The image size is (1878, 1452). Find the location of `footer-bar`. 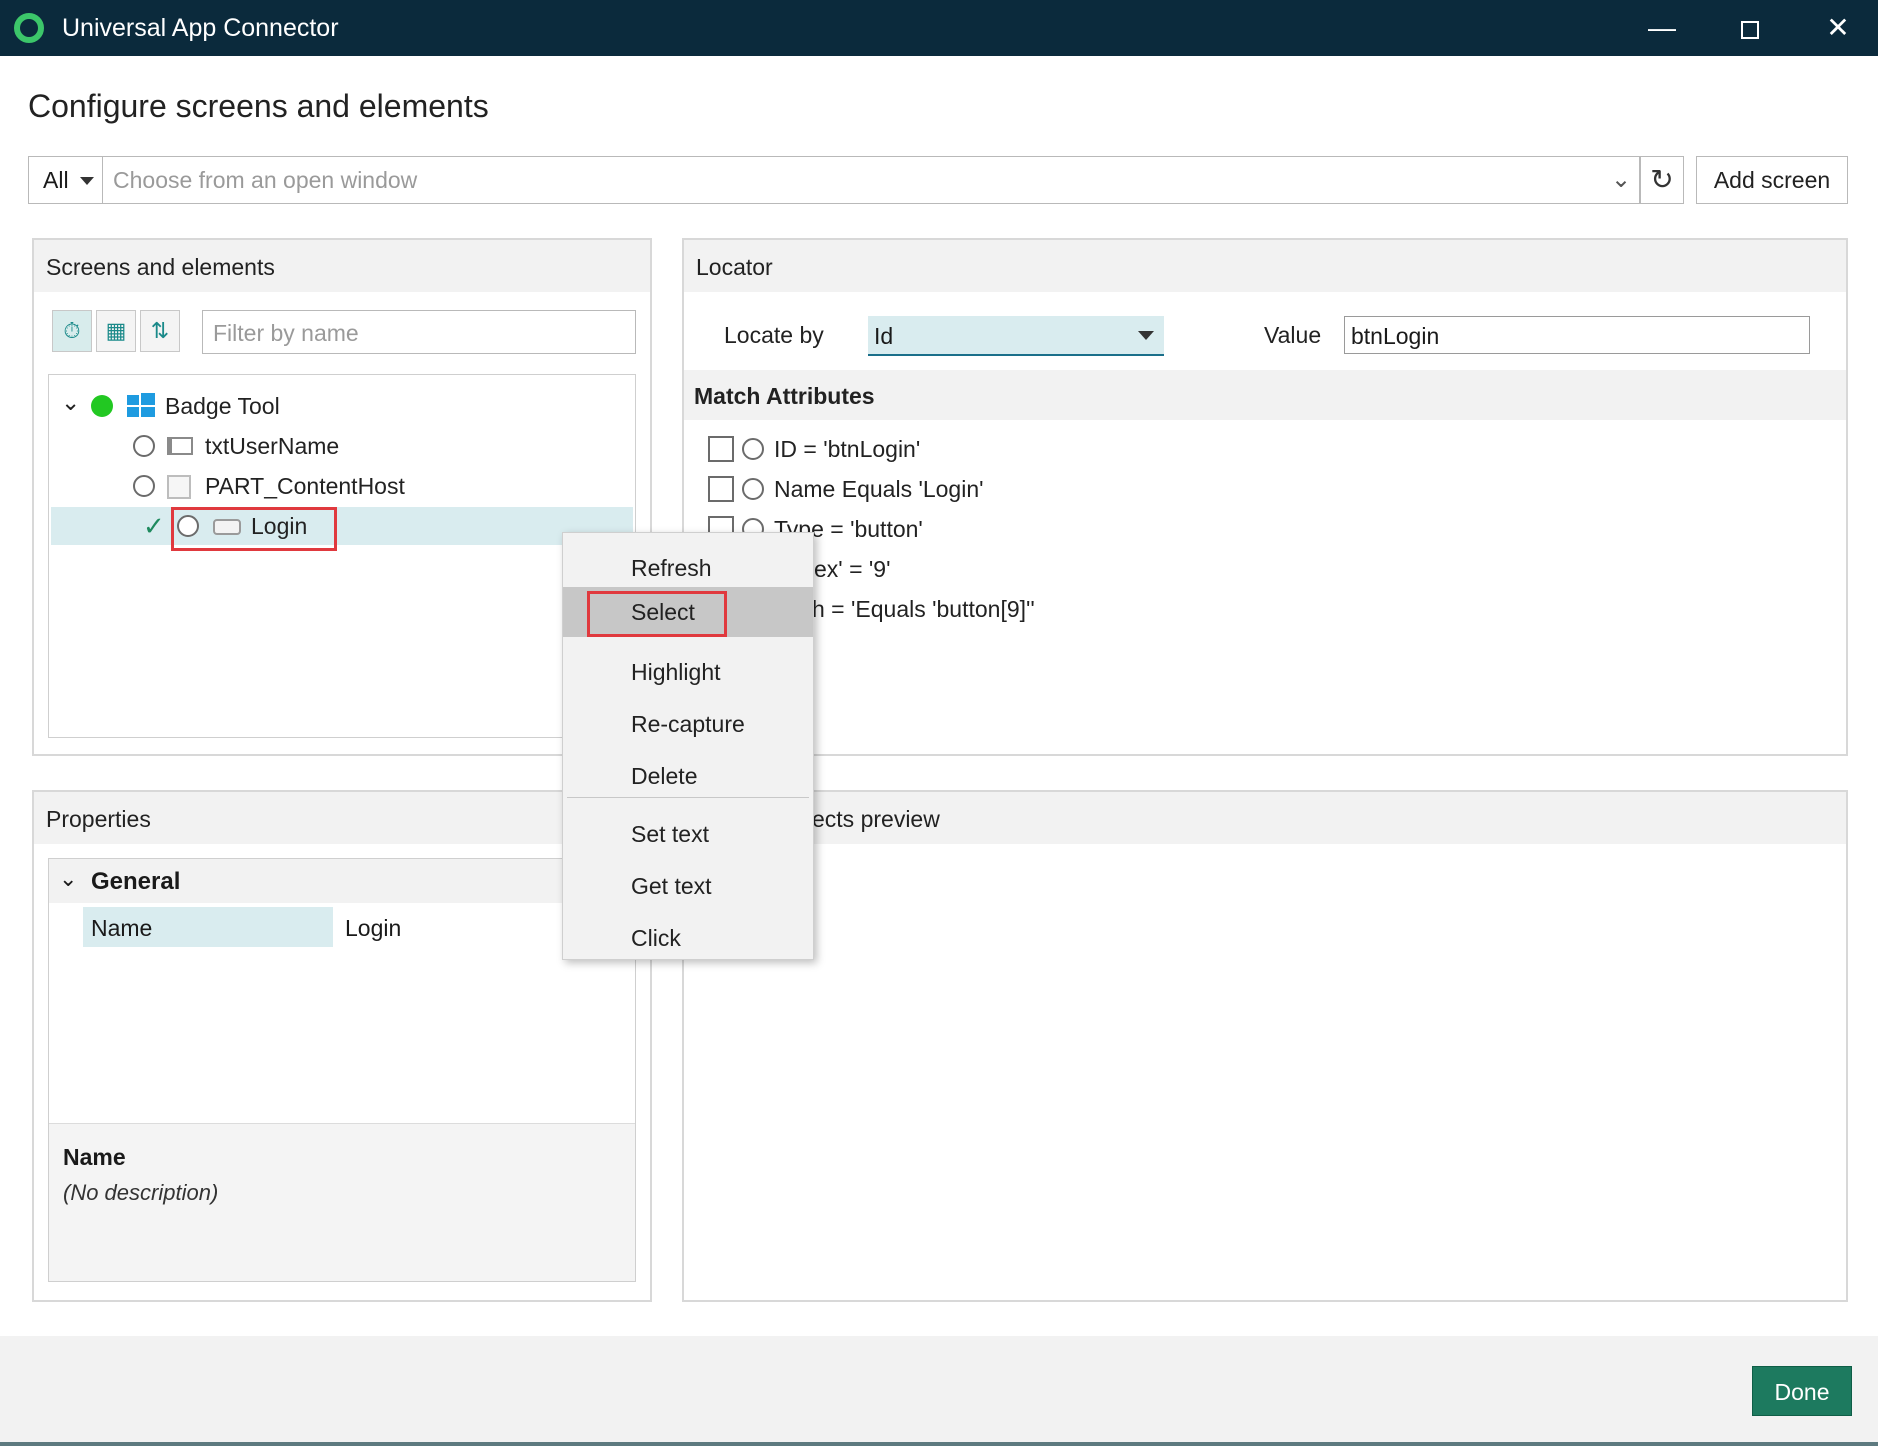

footer-bar is located at coordinates (939, 1391).